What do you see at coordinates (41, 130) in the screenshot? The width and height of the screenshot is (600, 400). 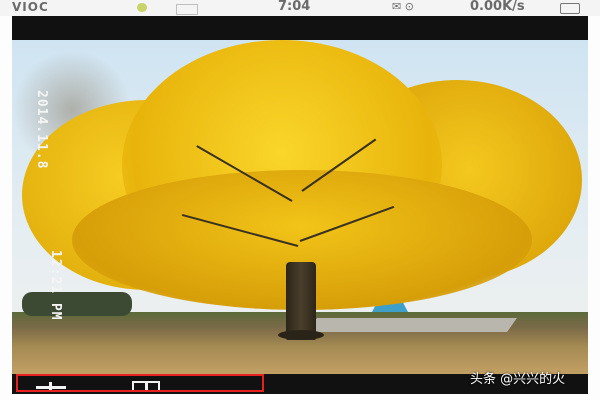 I see `photo-date-stamp: 2014.11.8` at bounding box center [41, 130].